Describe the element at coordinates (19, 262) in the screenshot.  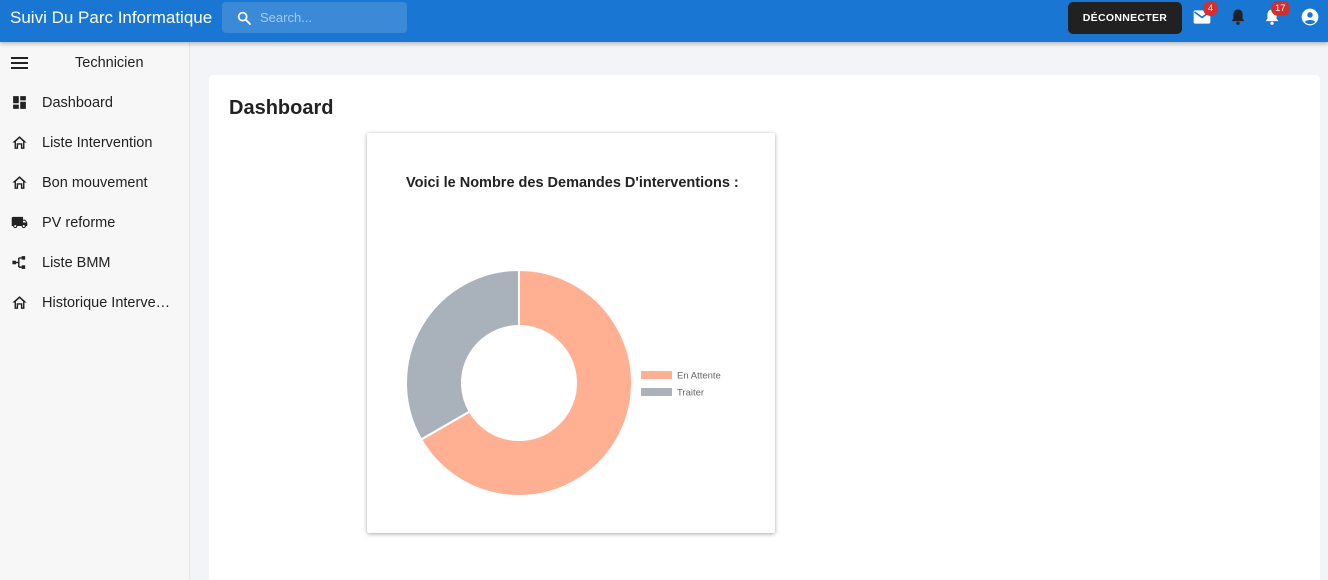
I see `tree-icon` at that location.